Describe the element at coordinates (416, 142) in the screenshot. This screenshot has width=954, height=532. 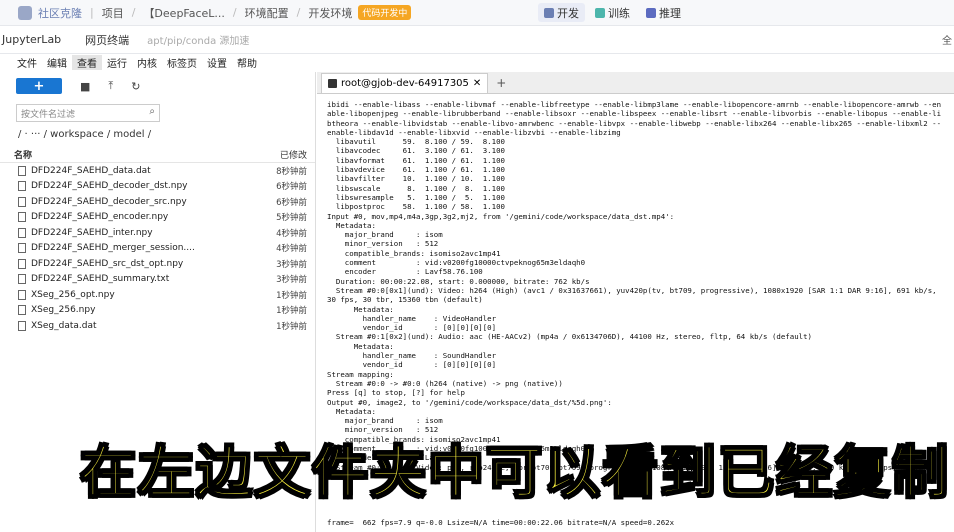
I see `terminal-line: libavutil 59. 8.100 / 59. 8.100` at that location.